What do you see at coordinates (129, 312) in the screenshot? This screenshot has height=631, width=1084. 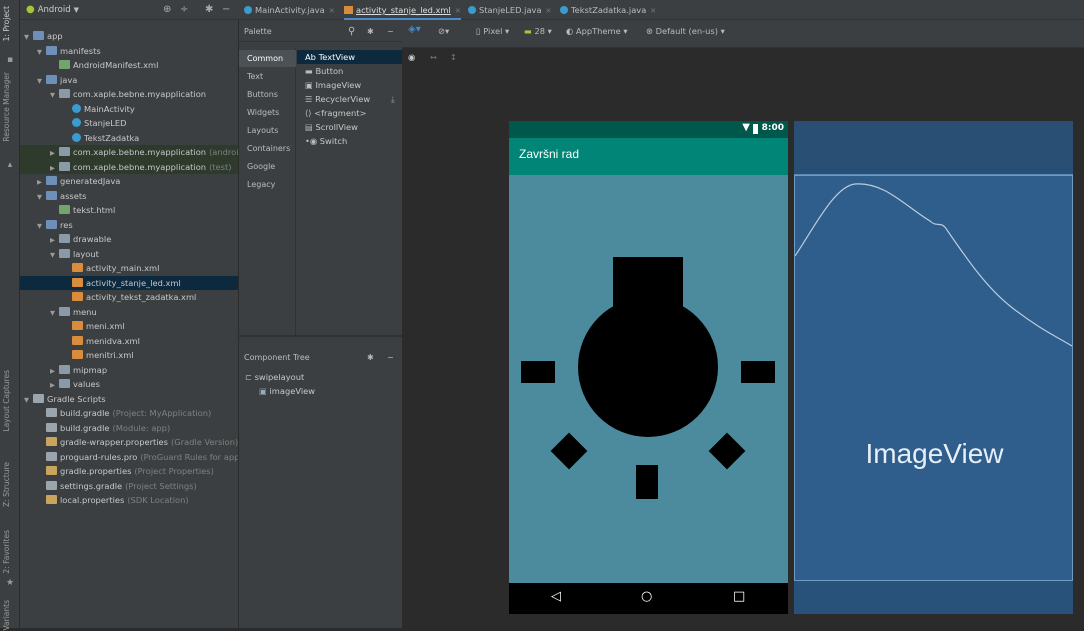 I see `tree-item: ▼ menu` at bounding box center [129, 312].